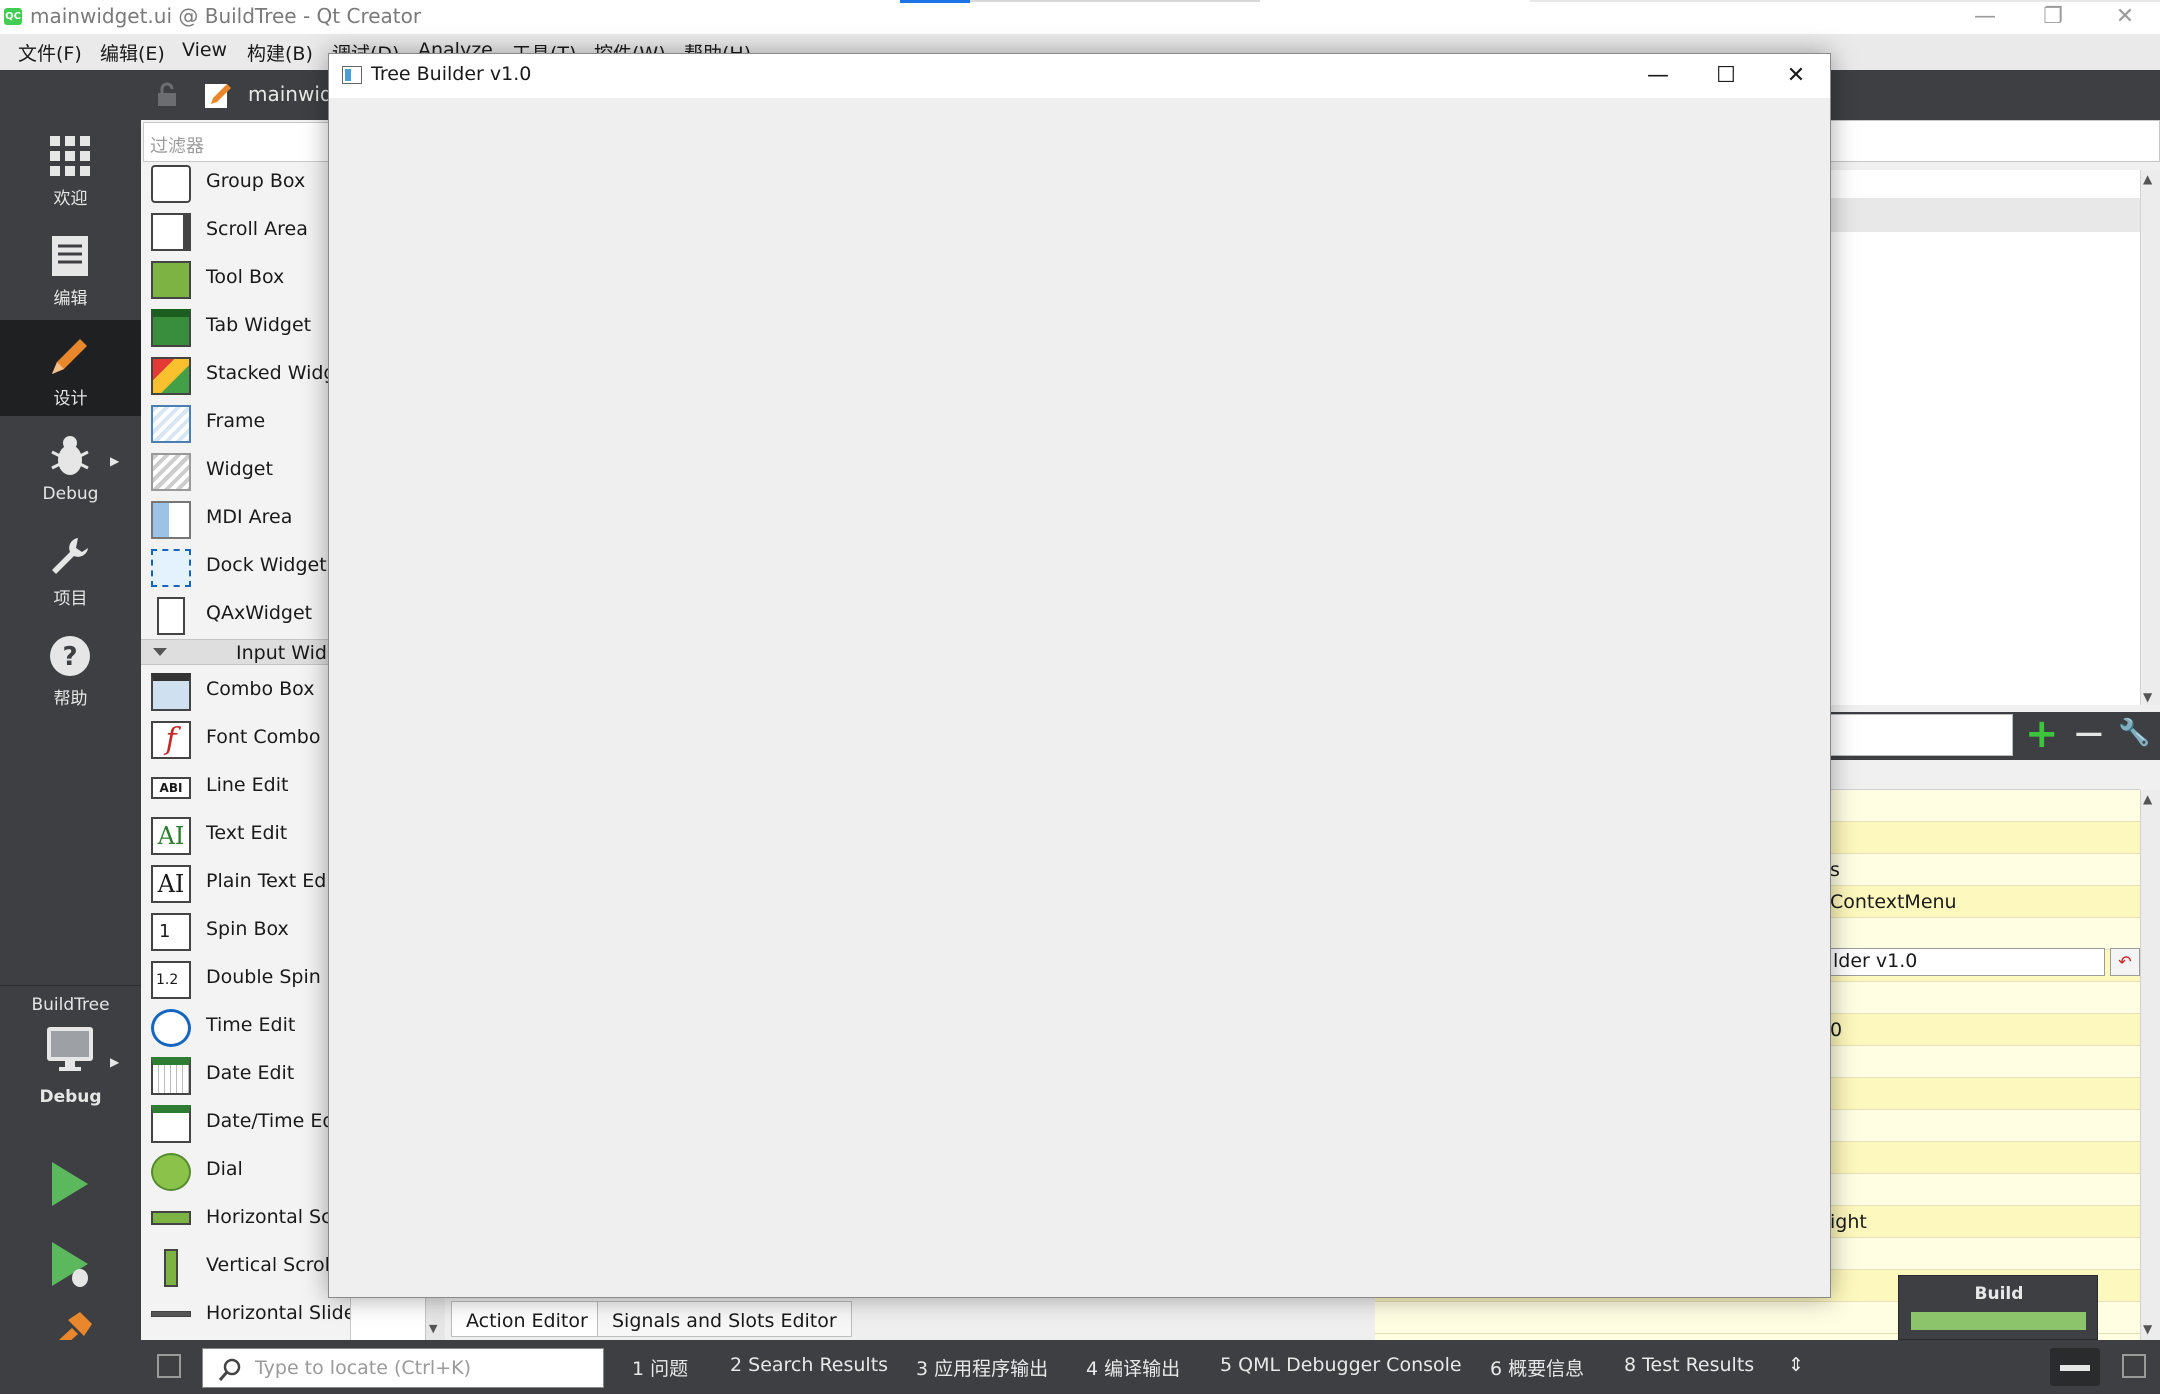 This screenshot has width=2160, height=1394. What do you see at coordinates (435, 1318) in the screenshot?
I see `widget-box-scroll-down: ▼` at bounding box center [435, 1318].